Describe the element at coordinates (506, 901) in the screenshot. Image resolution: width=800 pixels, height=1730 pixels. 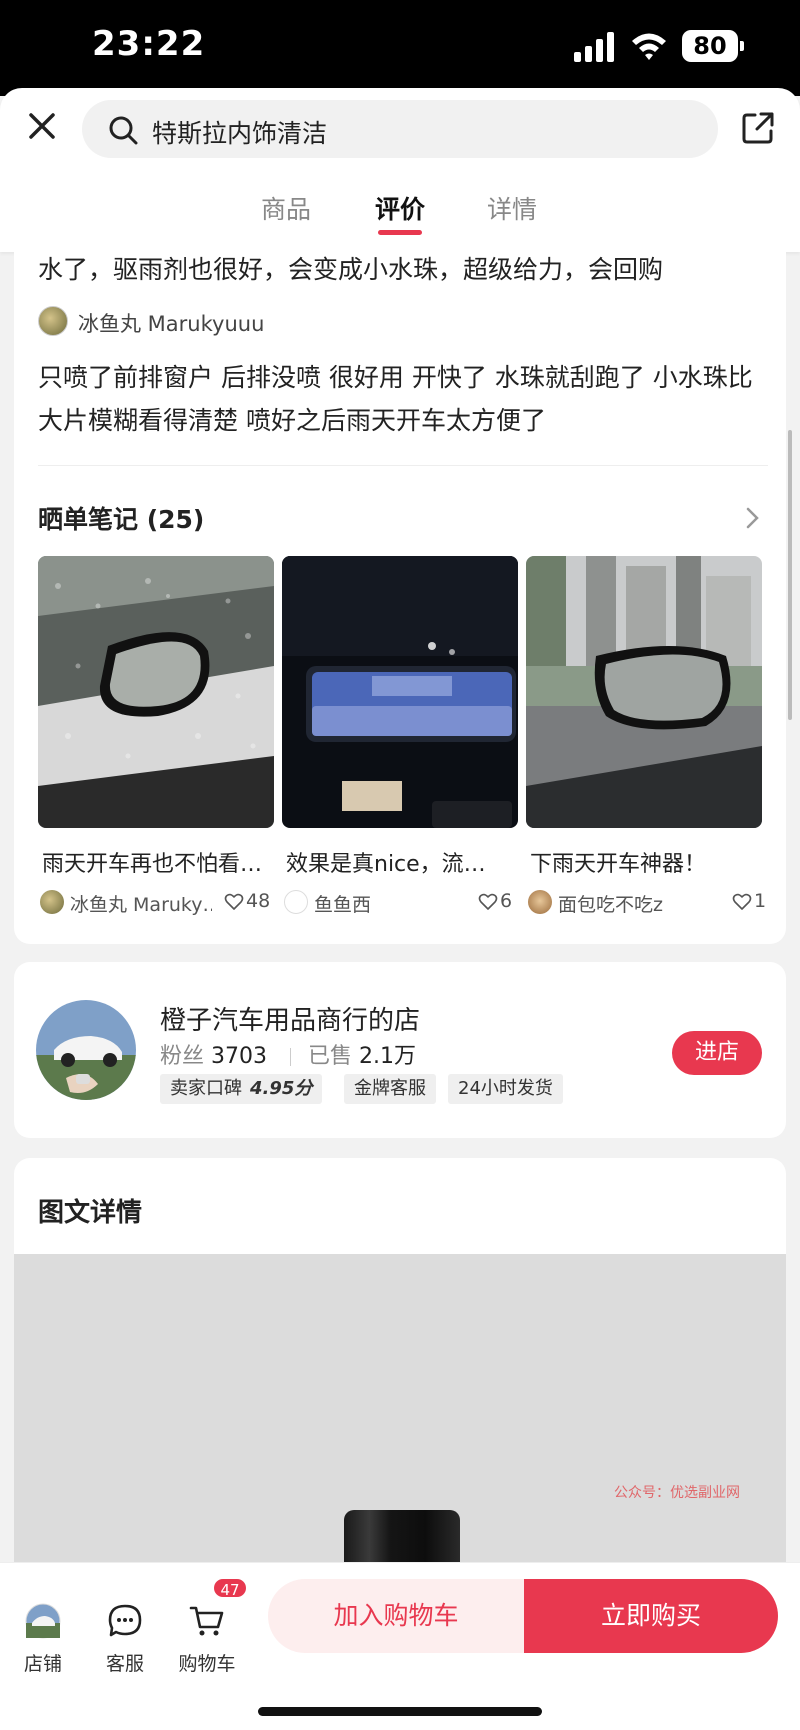
I see `like-count: 6` at that location.